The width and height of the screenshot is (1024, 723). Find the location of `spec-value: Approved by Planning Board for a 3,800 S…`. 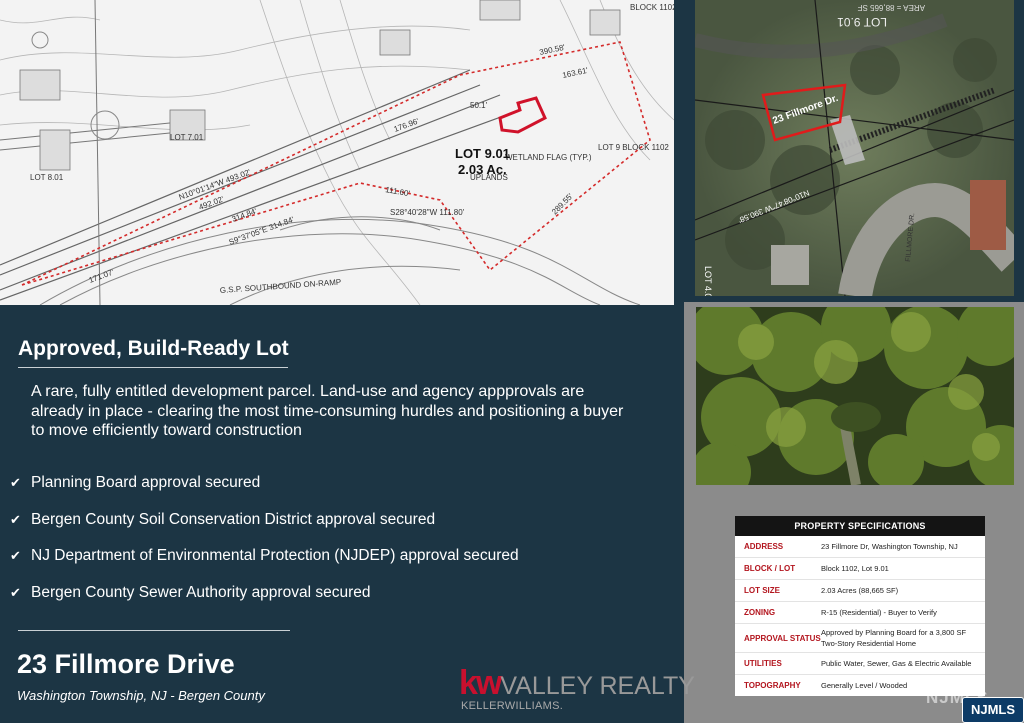

spec-value: Approved by Planning Board for a 3,800 S… is located at coordinates (894, 638).